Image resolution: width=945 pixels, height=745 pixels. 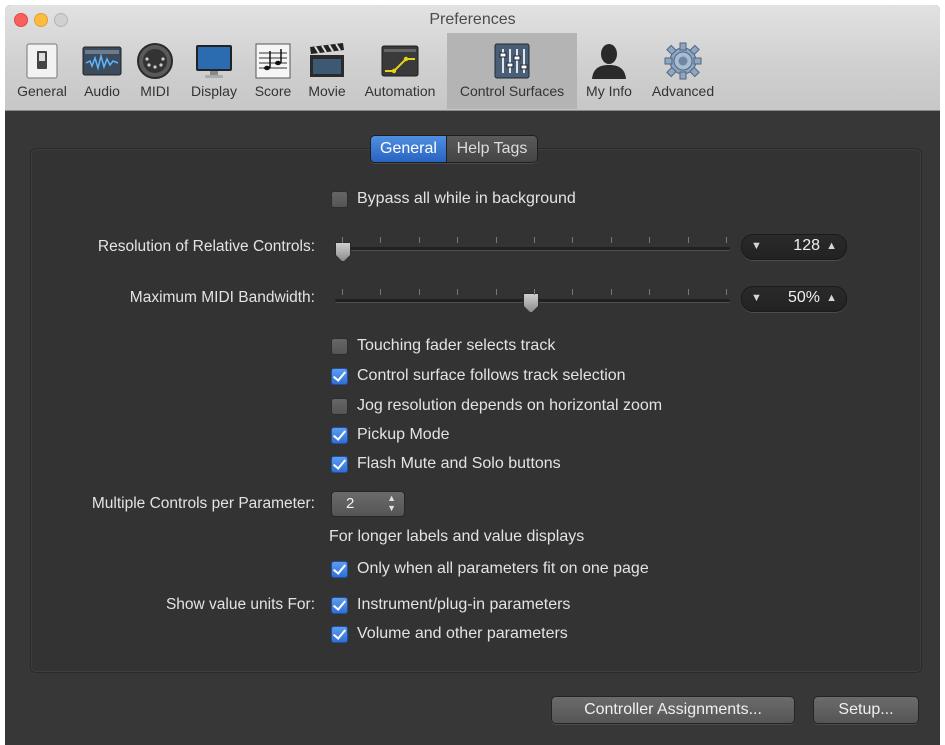 What do you see at coordinates (339, 464) in the screenshot?
I see `flash-mute-checkbox` at bounding box center [339, 464].